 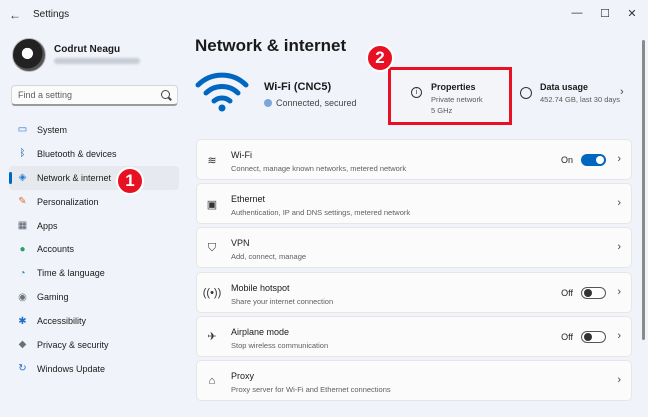 What do you see at coordinates (580, 99) in the screenshot?
I see `data-usage-summary: 452.74 GB, last 30 days` at bounding box center [580, 99].